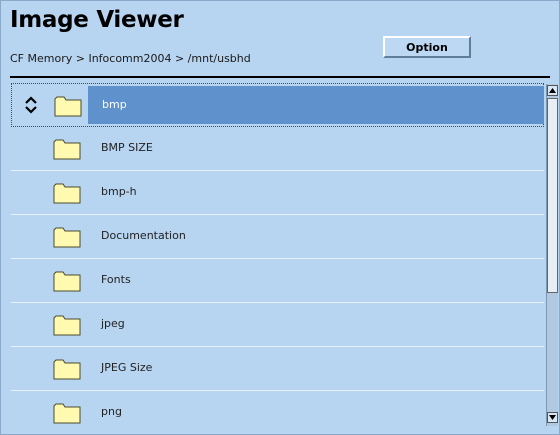 The height and width of the screenshot is (435, 560). I want to click on list-item-label: BMP SIZE, so click(127, 147).